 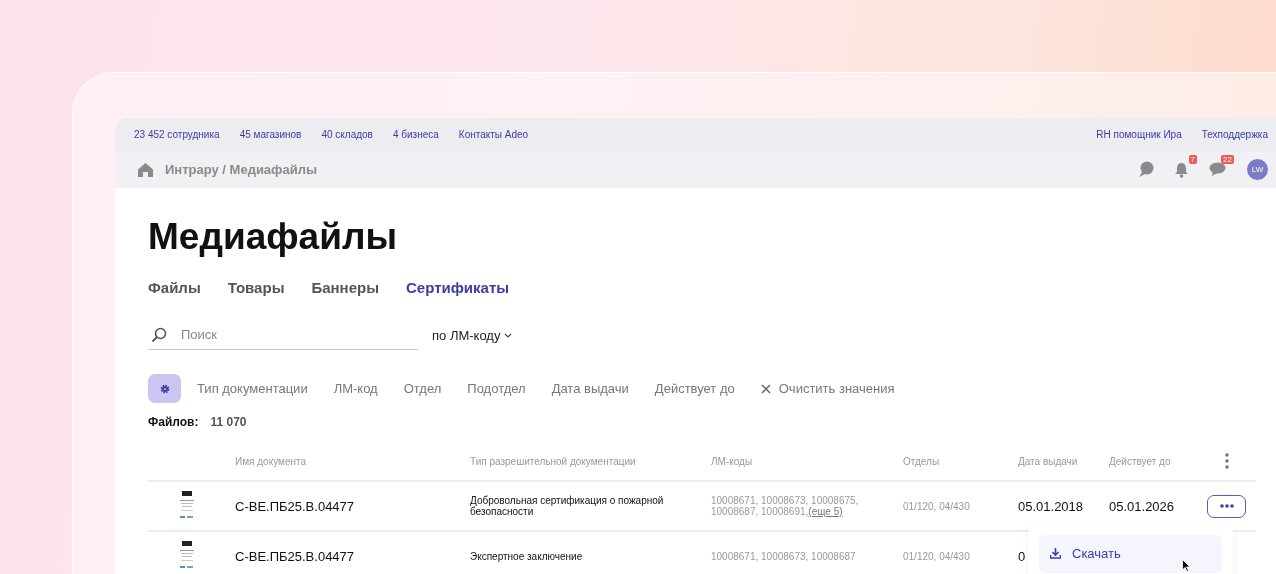 I want to click on top-link: RH помощник Ира, so click(x=1139, y=134).